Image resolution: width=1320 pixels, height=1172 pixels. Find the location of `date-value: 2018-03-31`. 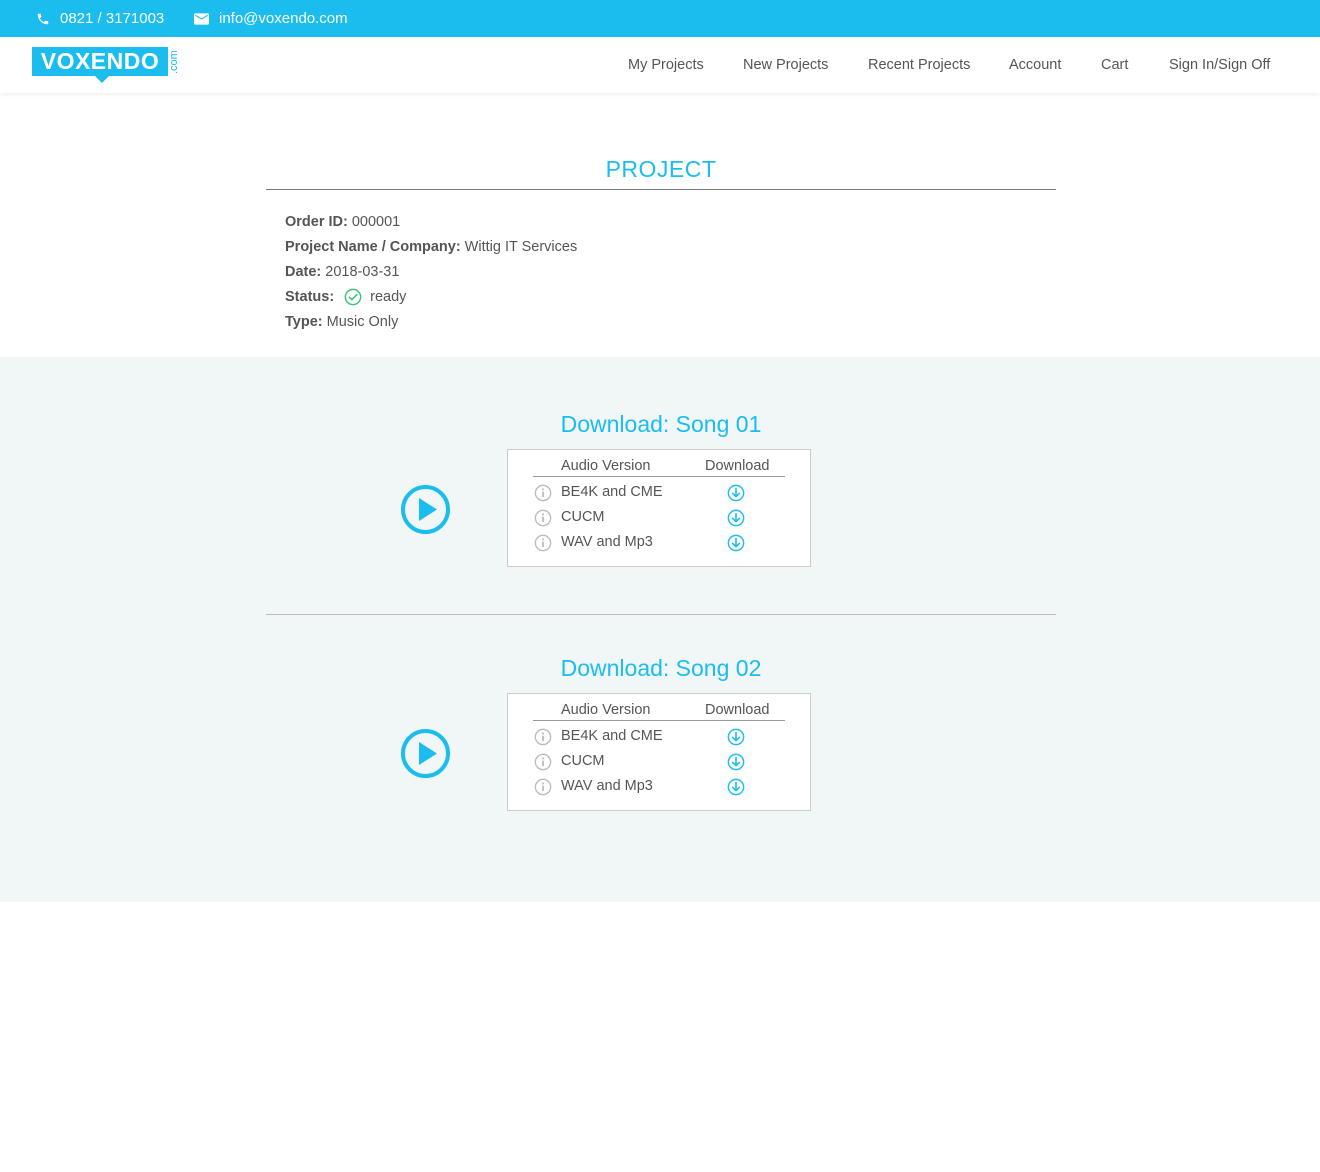

date-value: 2018-03-31 is located at coordinates (362, 272).